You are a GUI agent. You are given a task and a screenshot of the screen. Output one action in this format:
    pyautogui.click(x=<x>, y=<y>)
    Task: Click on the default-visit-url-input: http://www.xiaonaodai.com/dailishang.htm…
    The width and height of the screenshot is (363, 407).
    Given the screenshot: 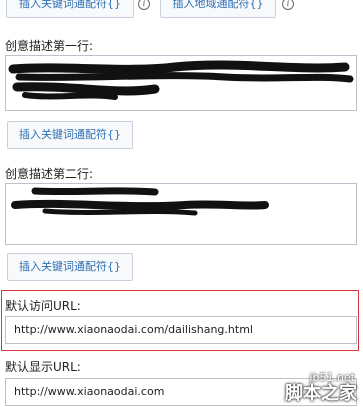 What is the action you would take?
    pyautogui.click(x=181, y=330)
    